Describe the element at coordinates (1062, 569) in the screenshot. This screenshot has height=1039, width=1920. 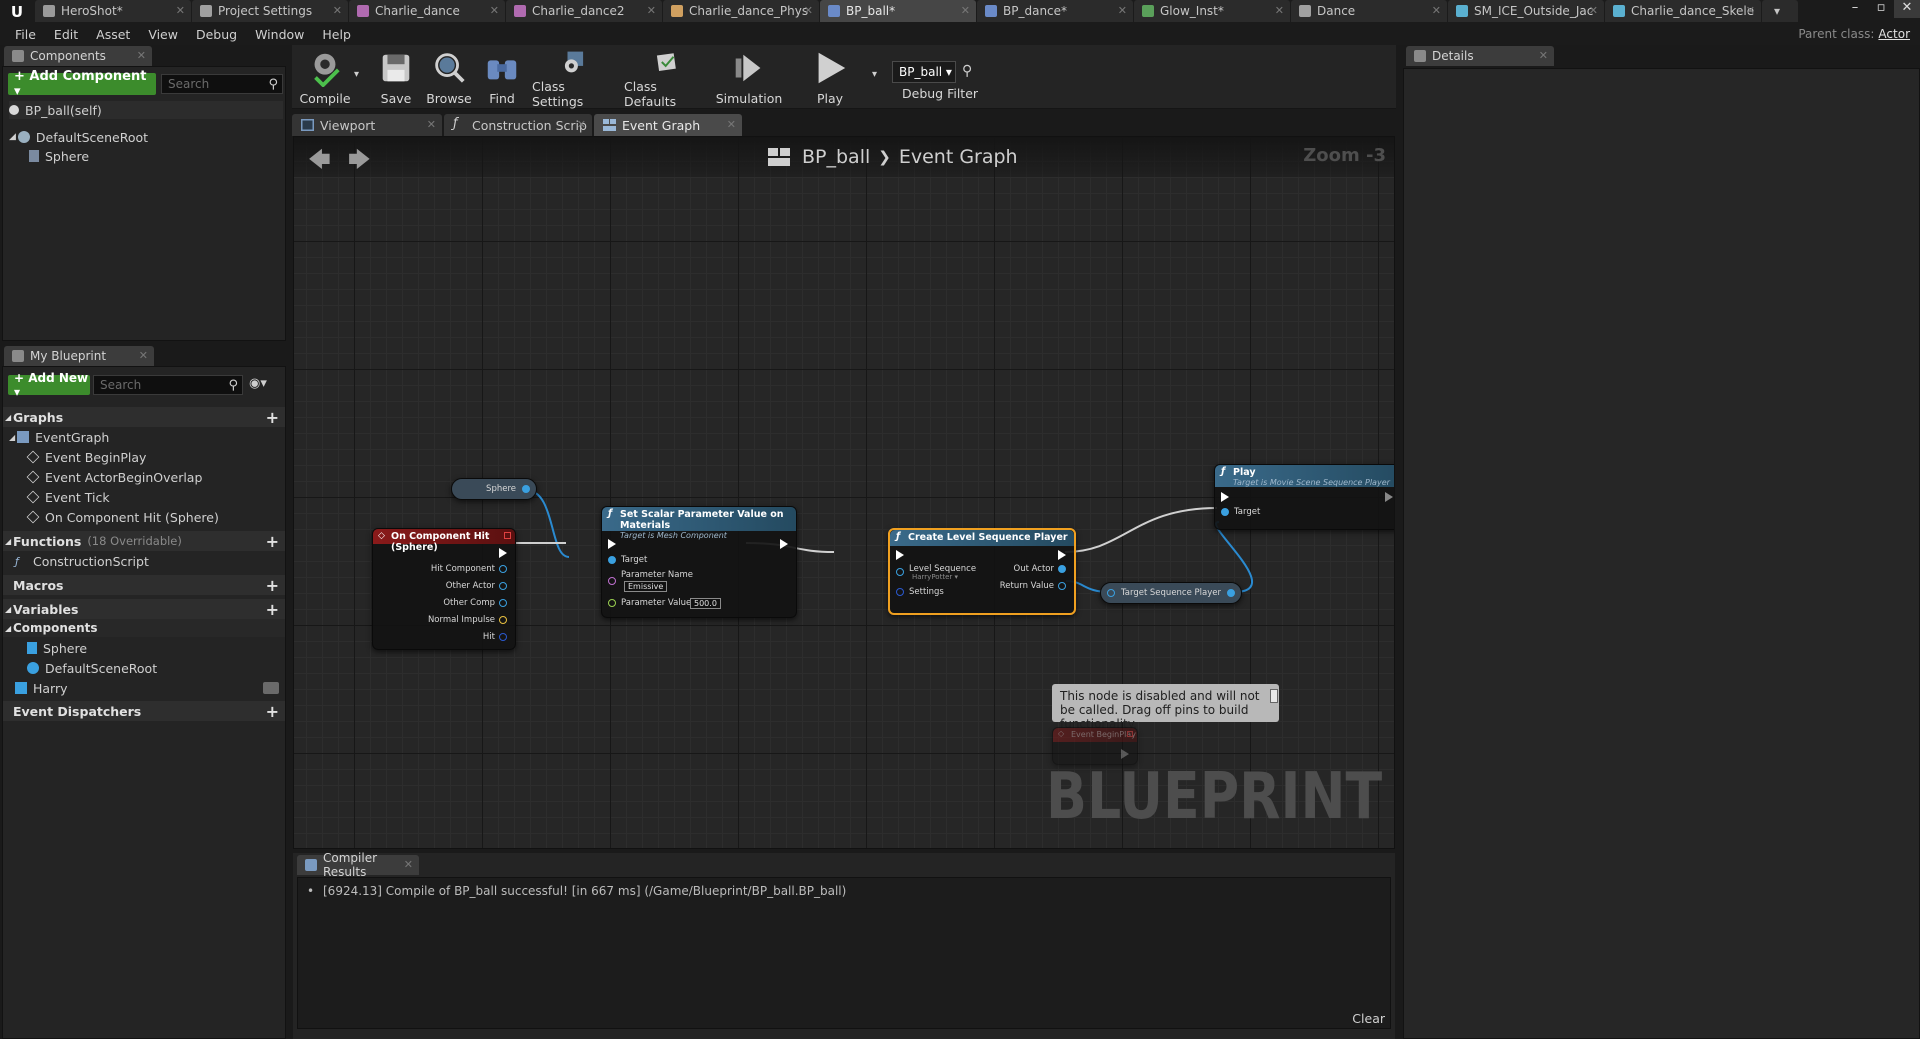
I see `out-actor-pin` at that location.